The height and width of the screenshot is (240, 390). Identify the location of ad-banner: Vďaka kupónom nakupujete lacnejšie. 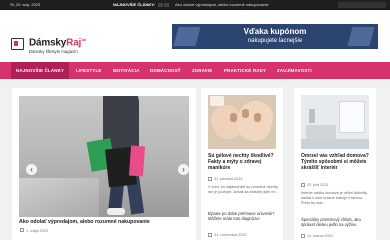
(275, 36).